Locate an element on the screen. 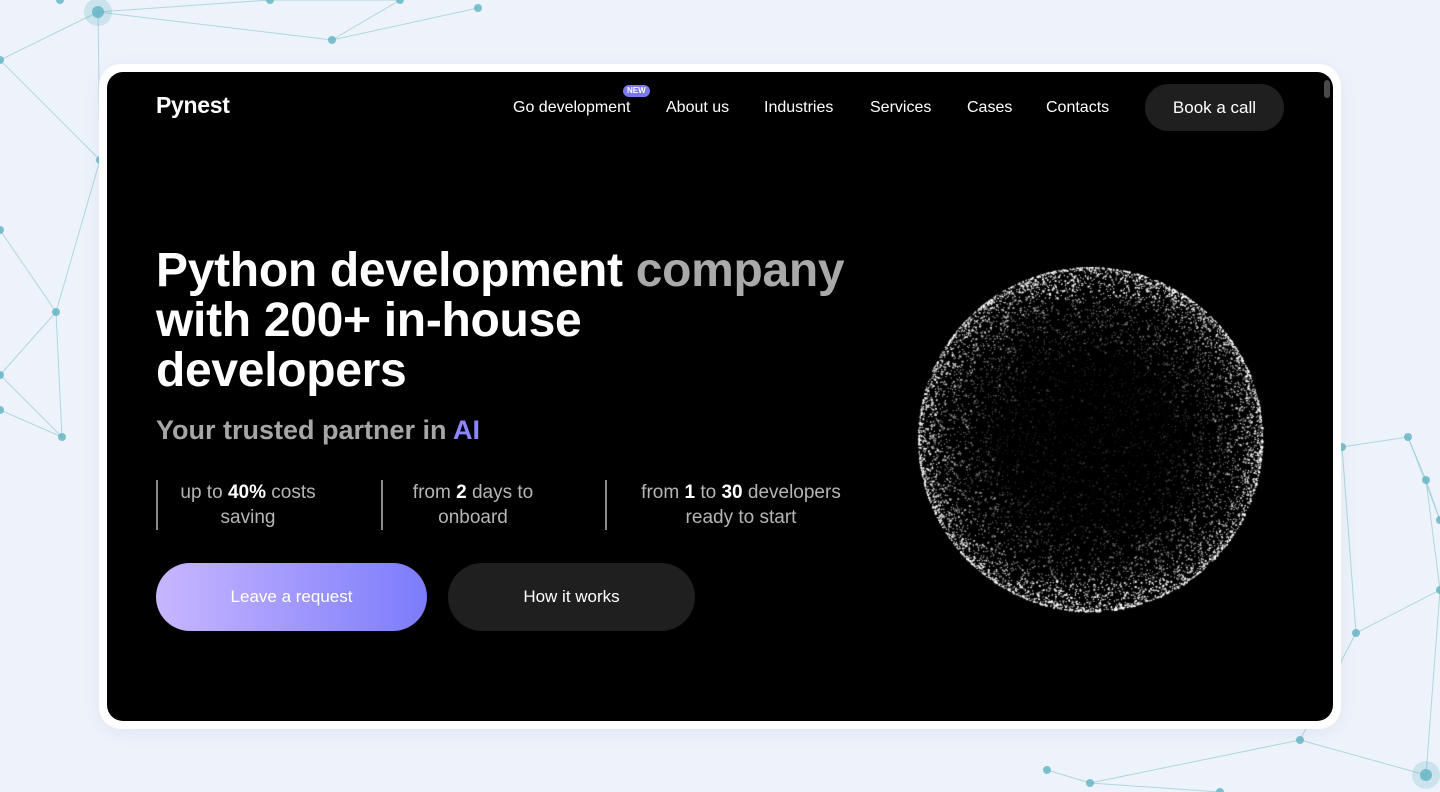 The image size is (1440, 792). stat-post: costs is located at coordinates (293, 492).